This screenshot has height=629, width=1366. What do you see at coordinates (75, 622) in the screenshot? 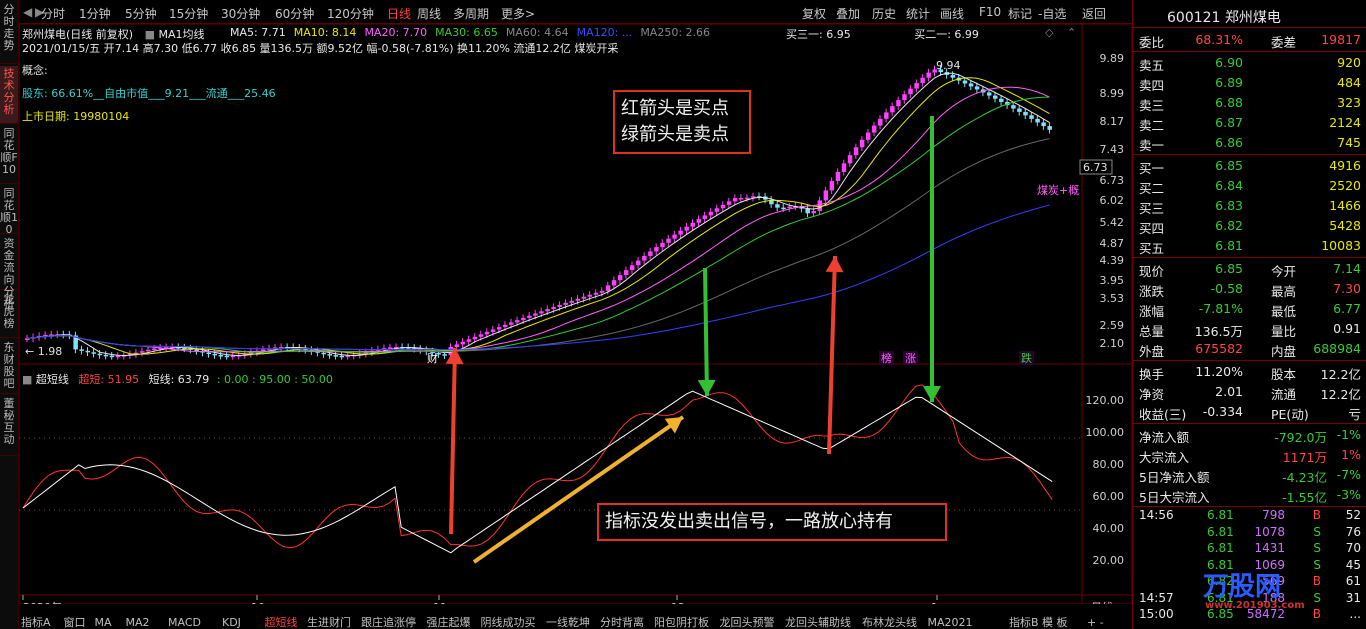
I see `indicator-tab-1: 窗口` at bounding box center [75, 622].